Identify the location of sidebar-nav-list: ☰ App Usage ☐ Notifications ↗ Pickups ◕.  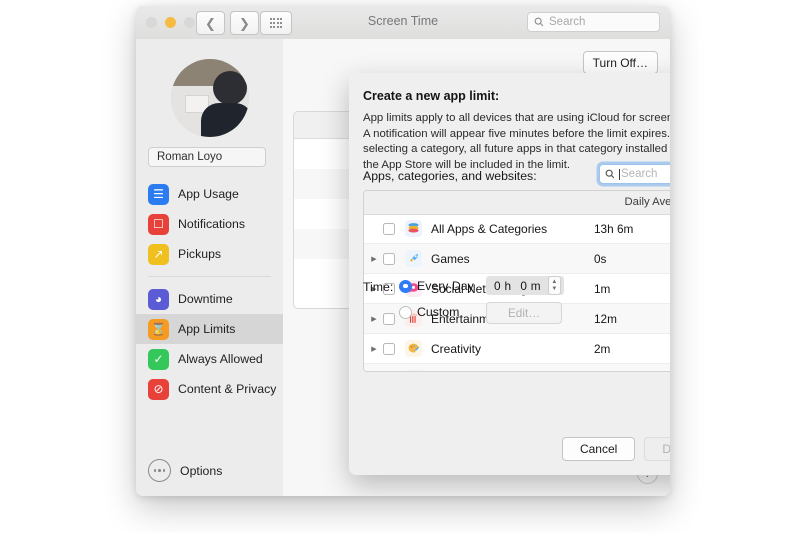
(209, 291).